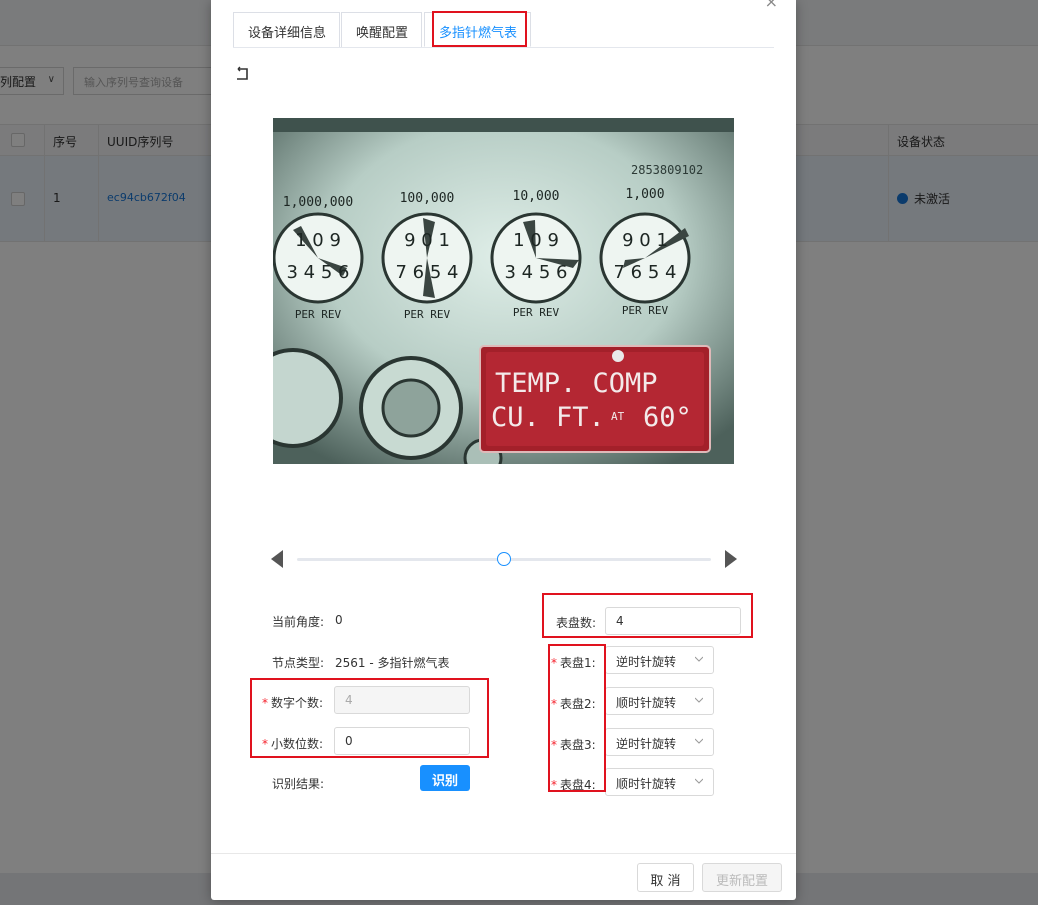 The width and height of the screenshot is (1038, 905). I want to click on dial-4-direction-select: 顺时针旋转, so click(659, 782).